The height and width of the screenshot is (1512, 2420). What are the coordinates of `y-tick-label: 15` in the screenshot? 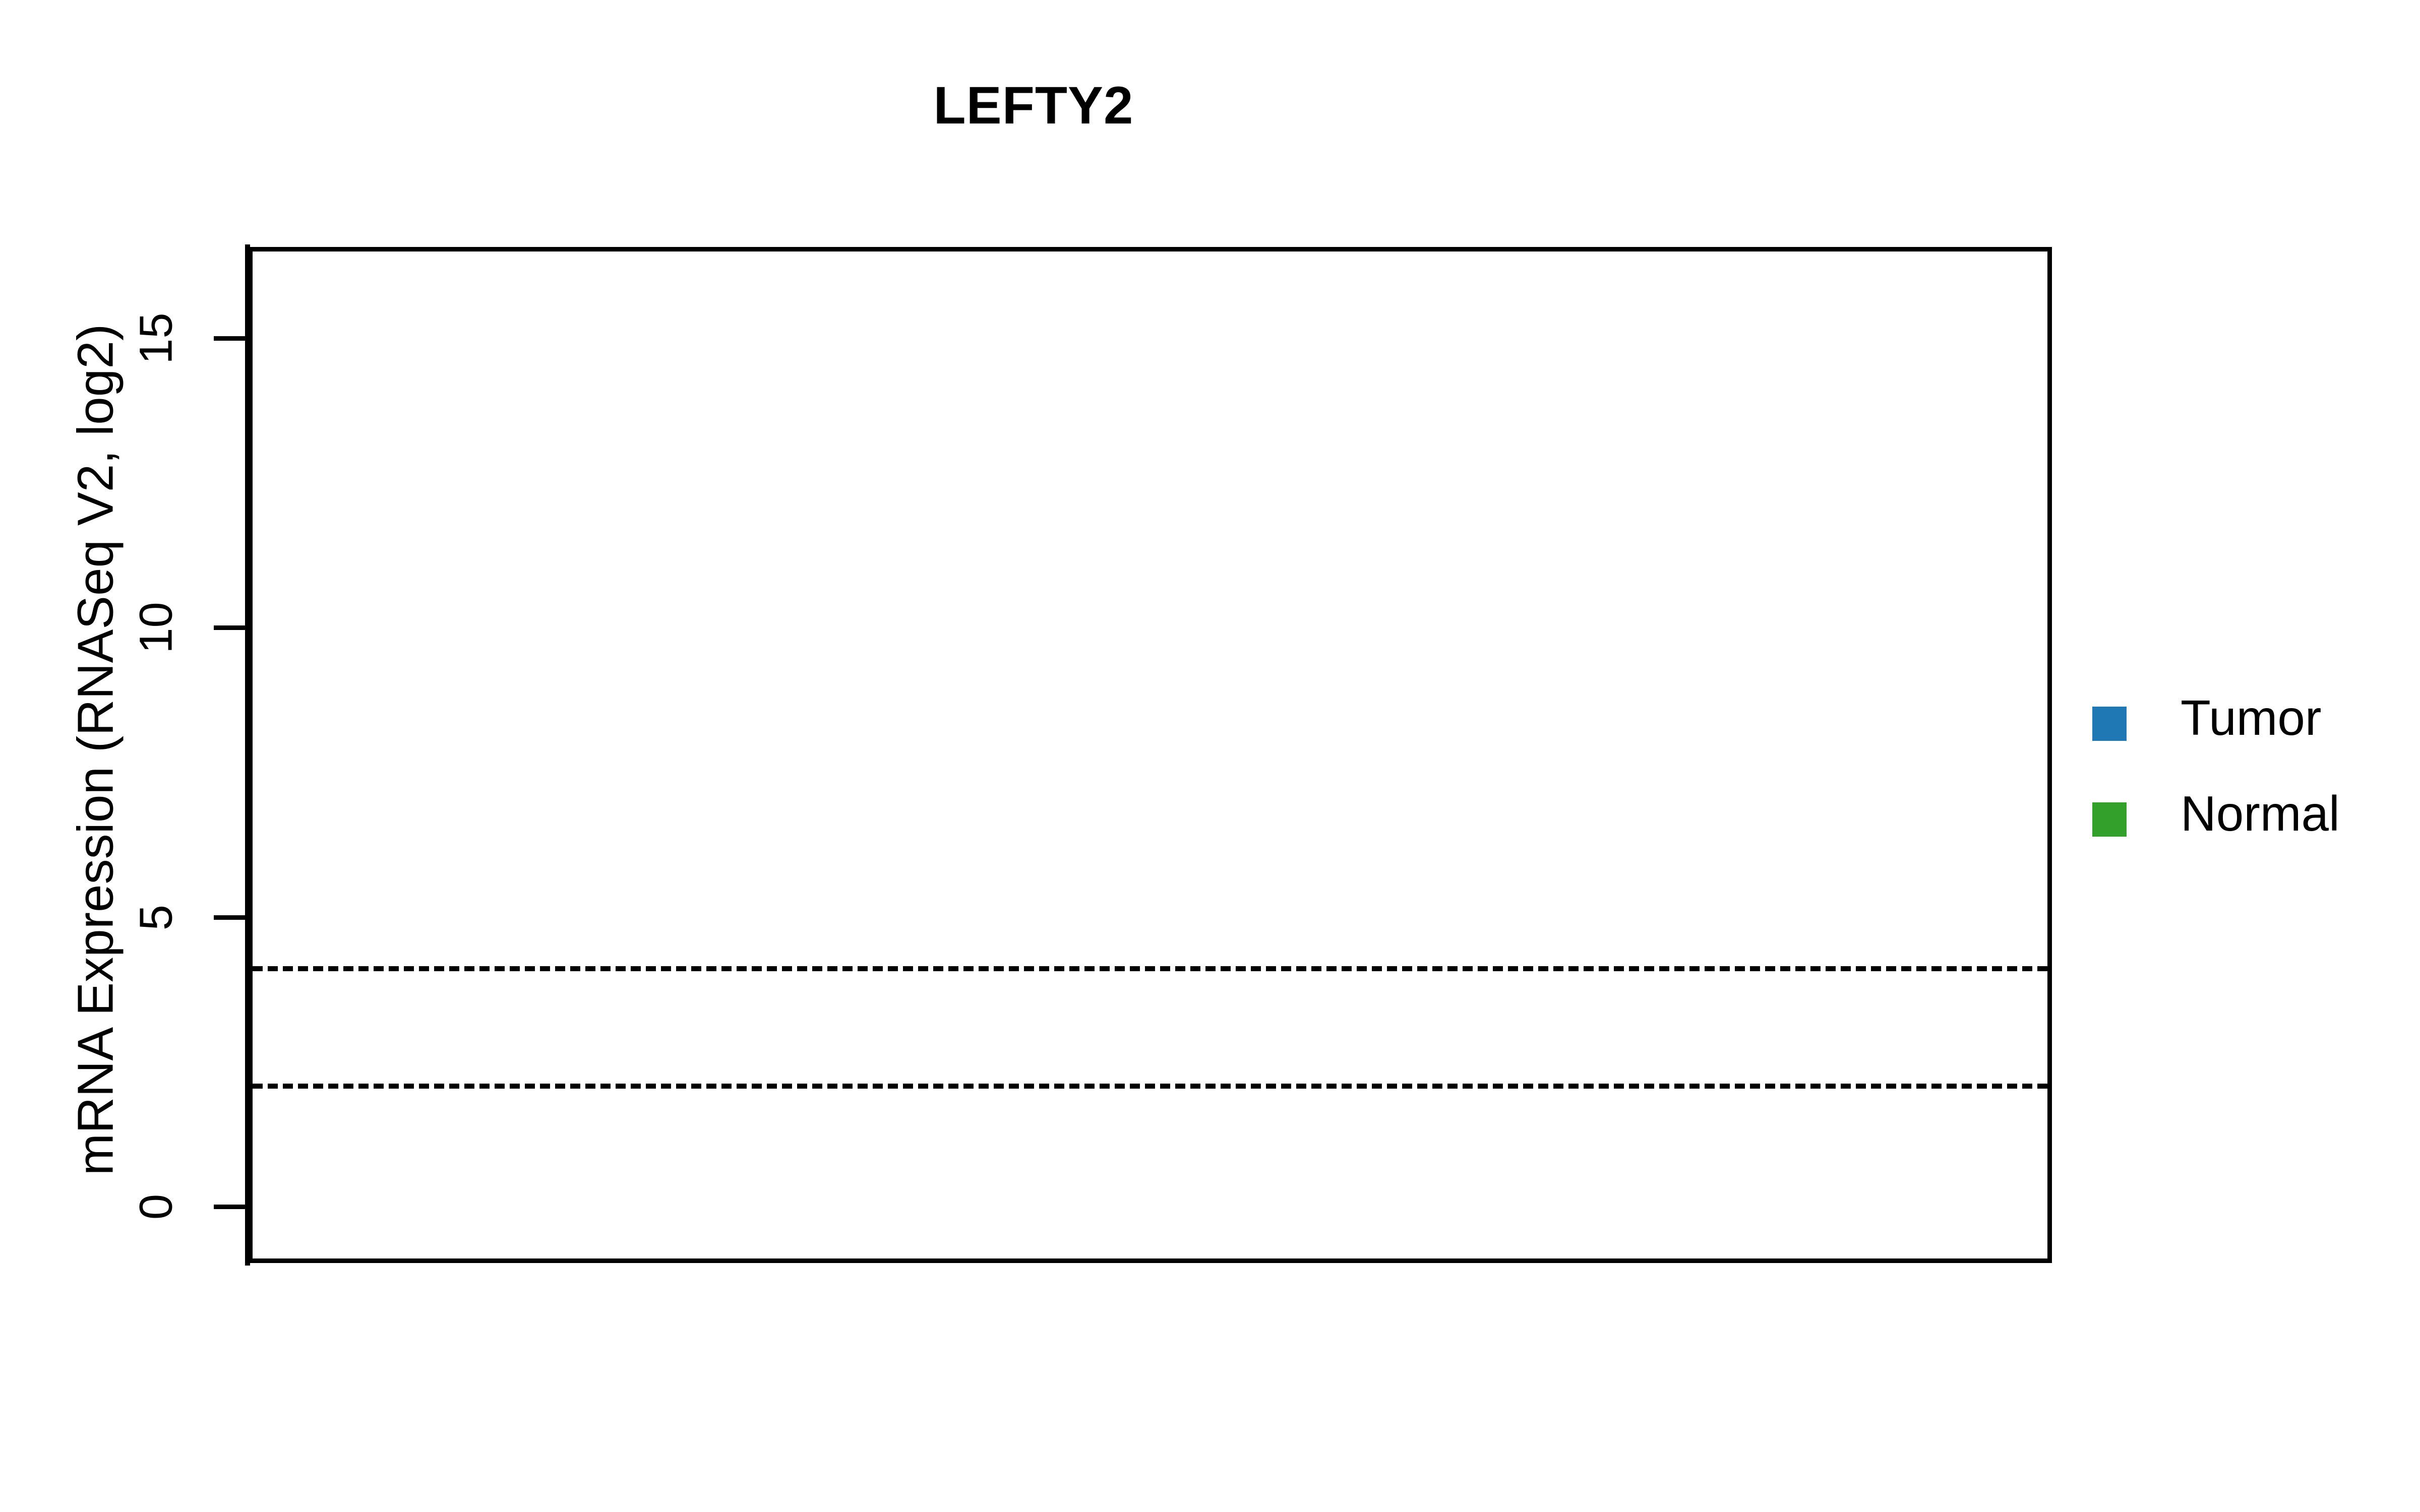 It's located at (156, 338).